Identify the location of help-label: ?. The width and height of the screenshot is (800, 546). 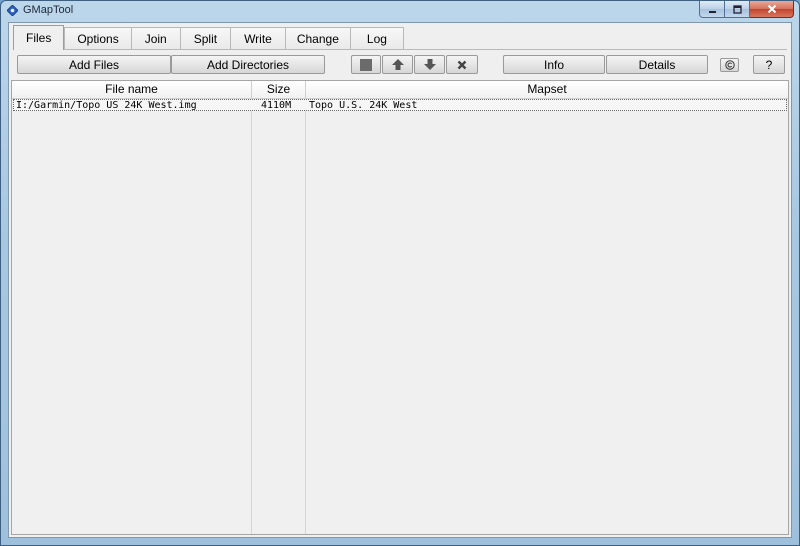
(769, 64).